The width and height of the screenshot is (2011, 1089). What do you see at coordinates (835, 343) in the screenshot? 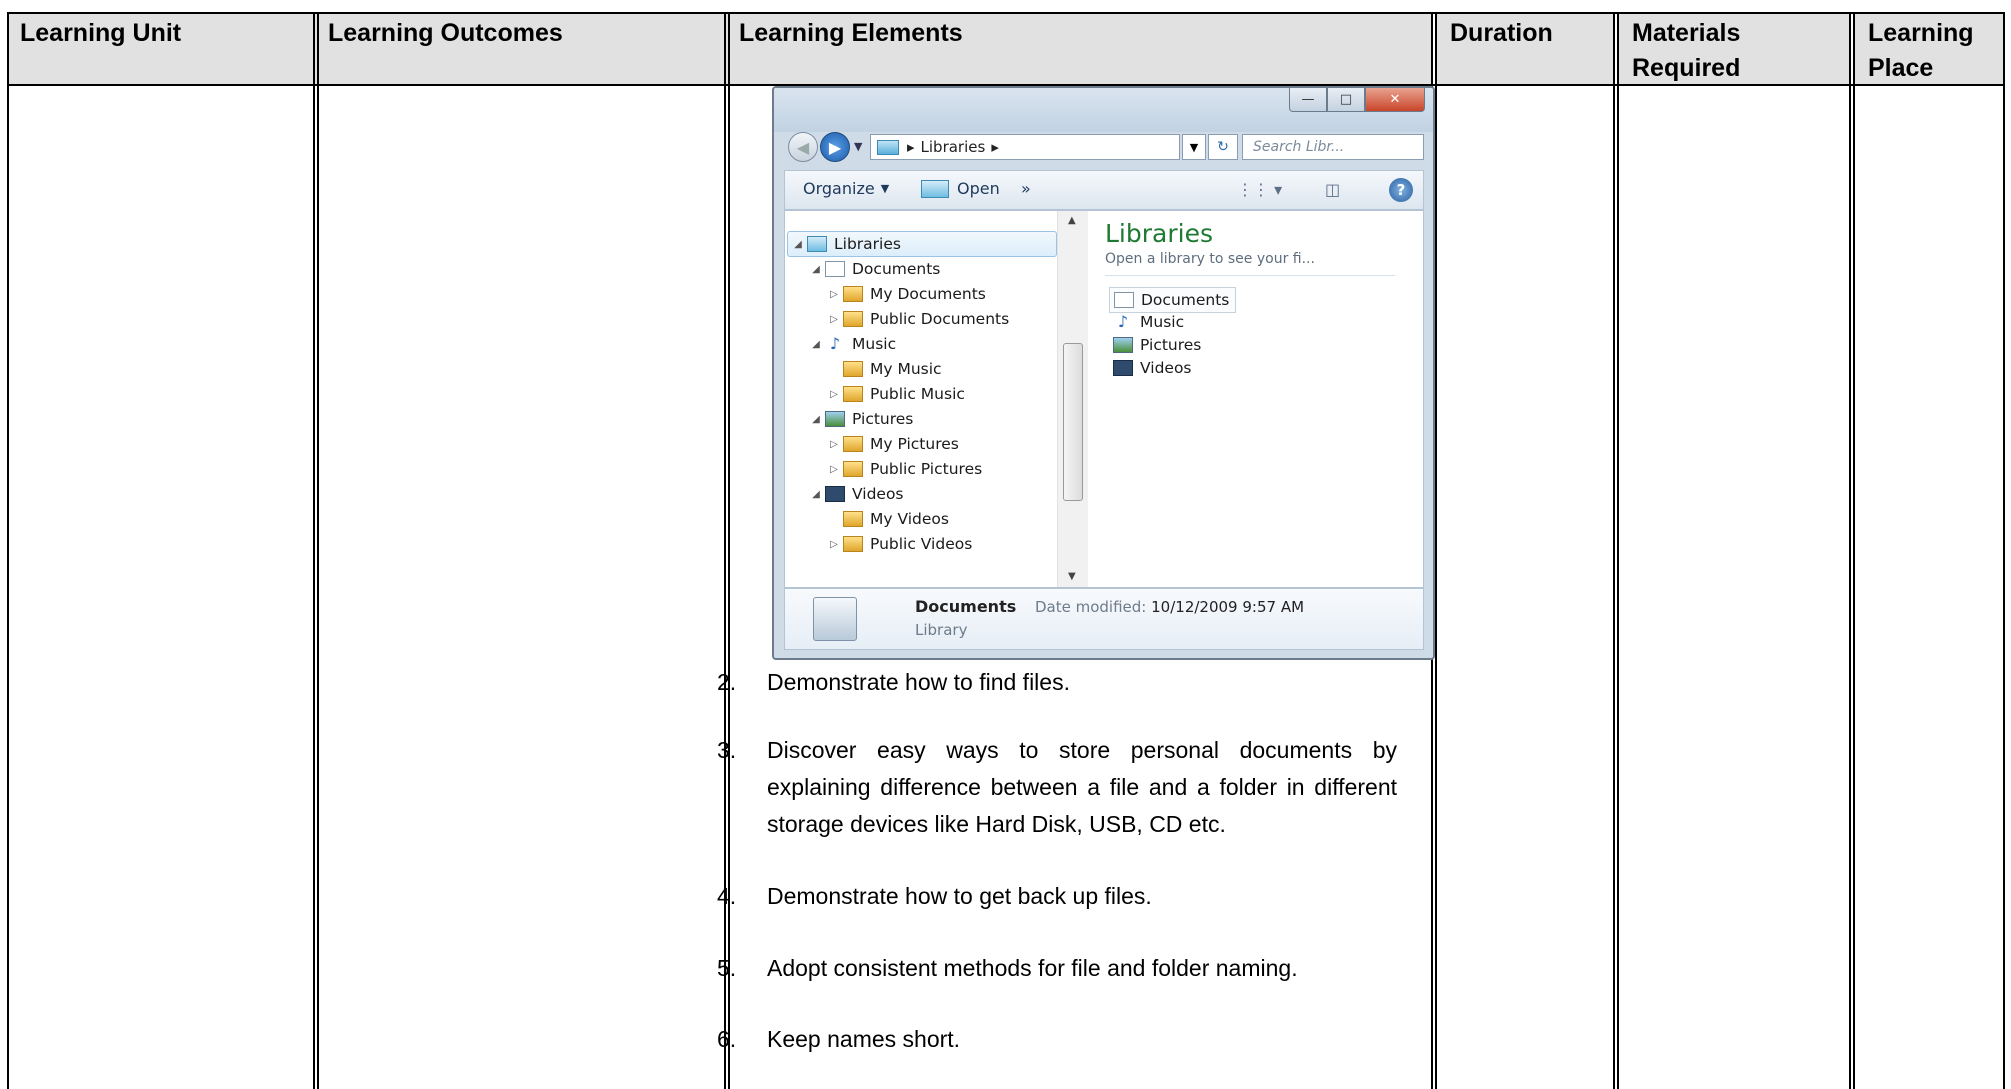
I see `music-note-icon: ♪` at bounding box center [835, 343].